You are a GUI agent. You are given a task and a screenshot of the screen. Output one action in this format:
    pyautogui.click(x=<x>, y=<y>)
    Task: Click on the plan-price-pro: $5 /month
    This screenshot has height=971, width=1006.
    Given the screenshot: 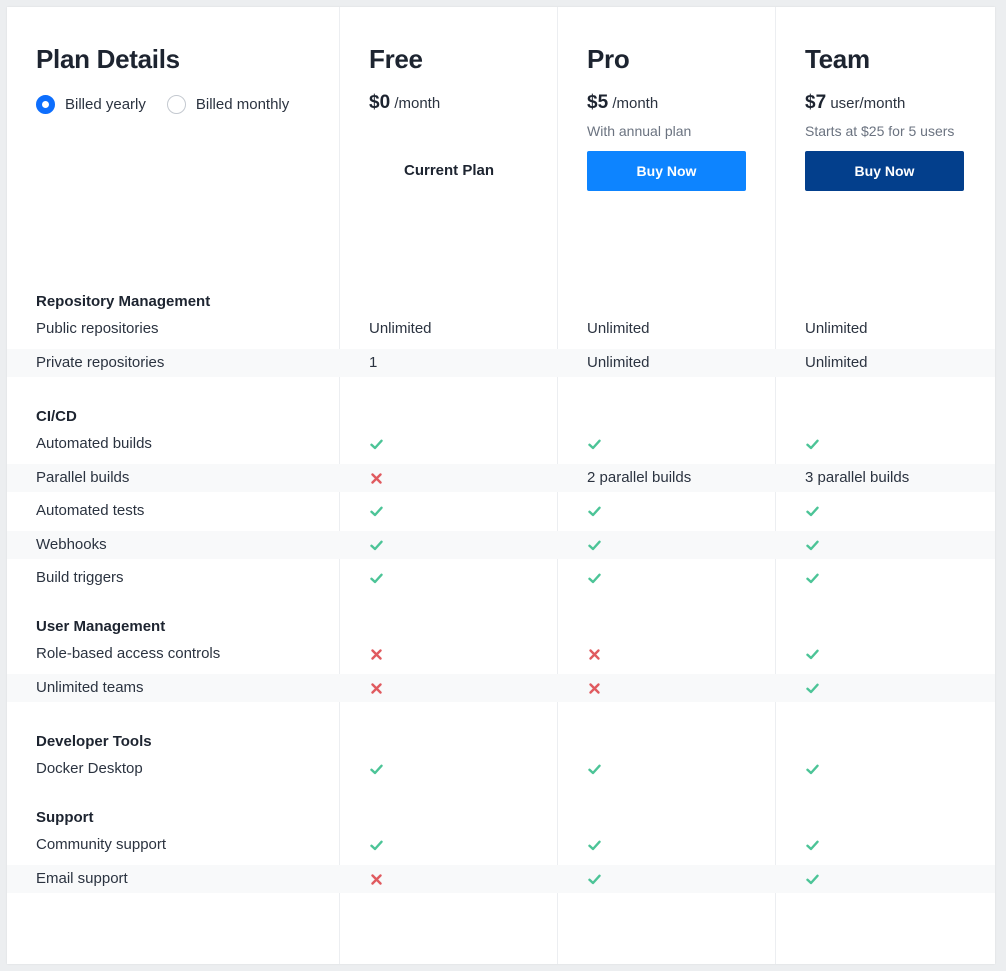 What is the action you would take?
    pyautogui.click(x=622, y=103)
    